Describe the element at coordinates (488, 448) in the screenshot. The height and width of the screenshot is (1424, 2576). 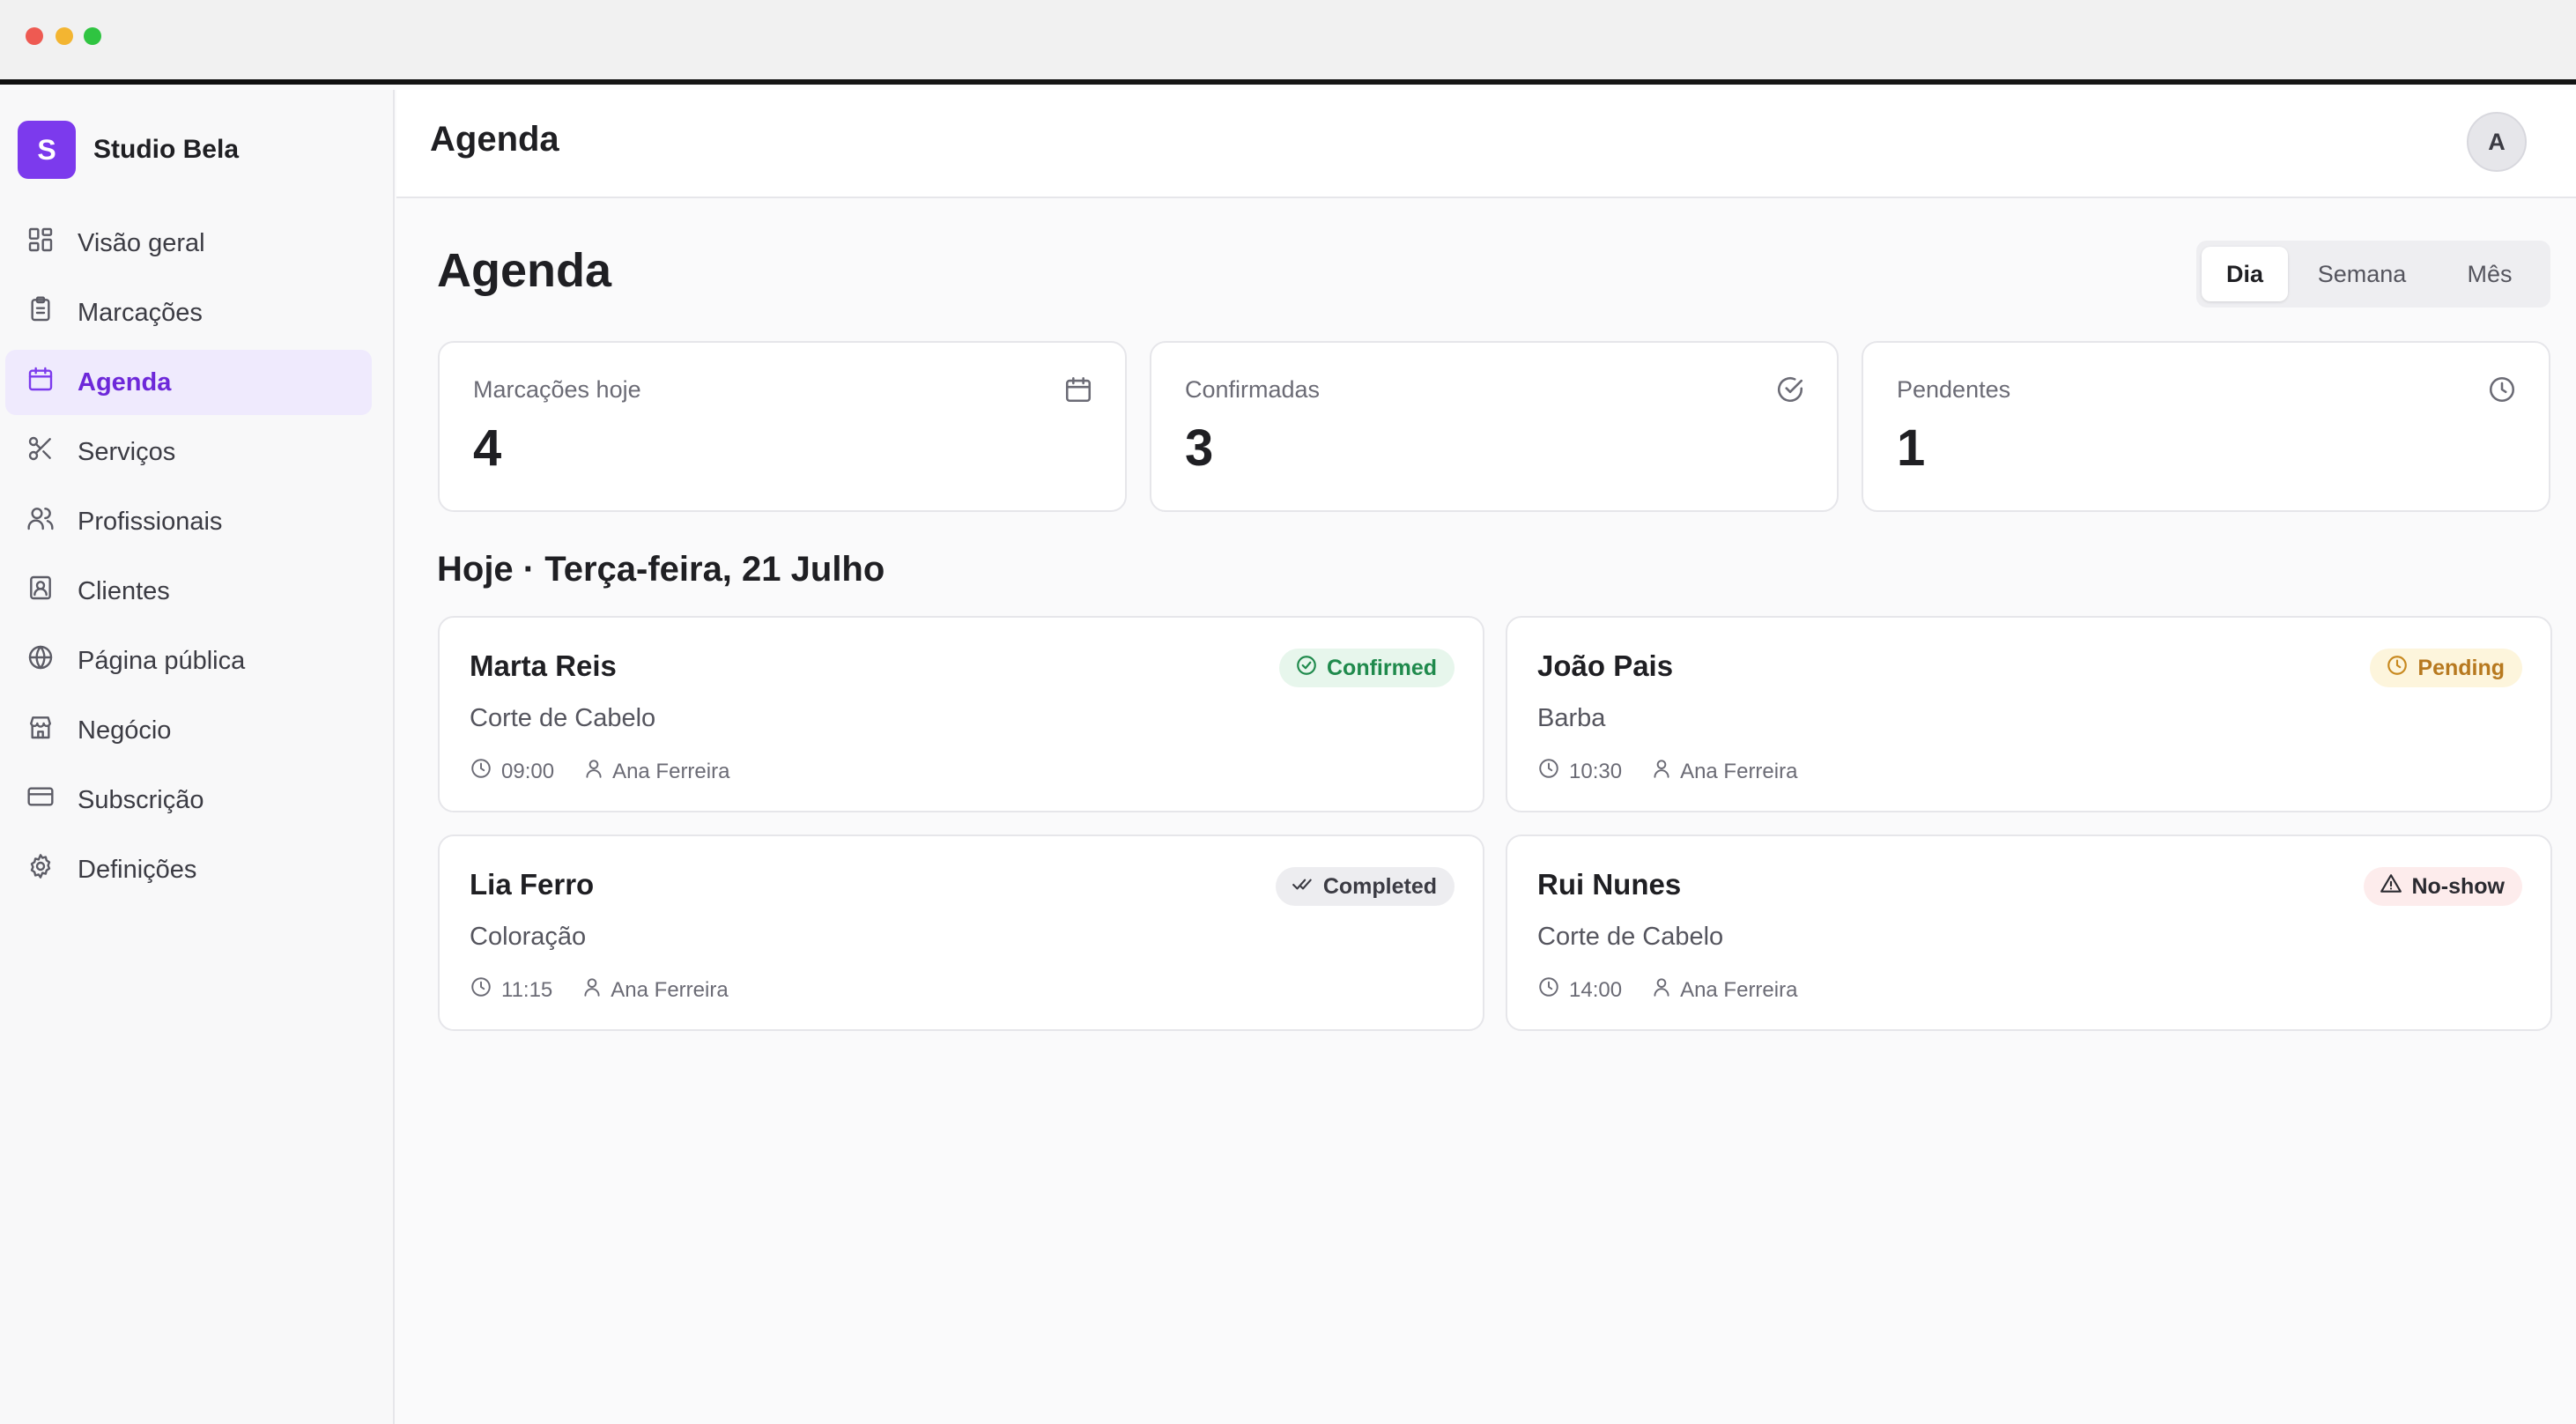
I see `stat-value: 4` at that location.